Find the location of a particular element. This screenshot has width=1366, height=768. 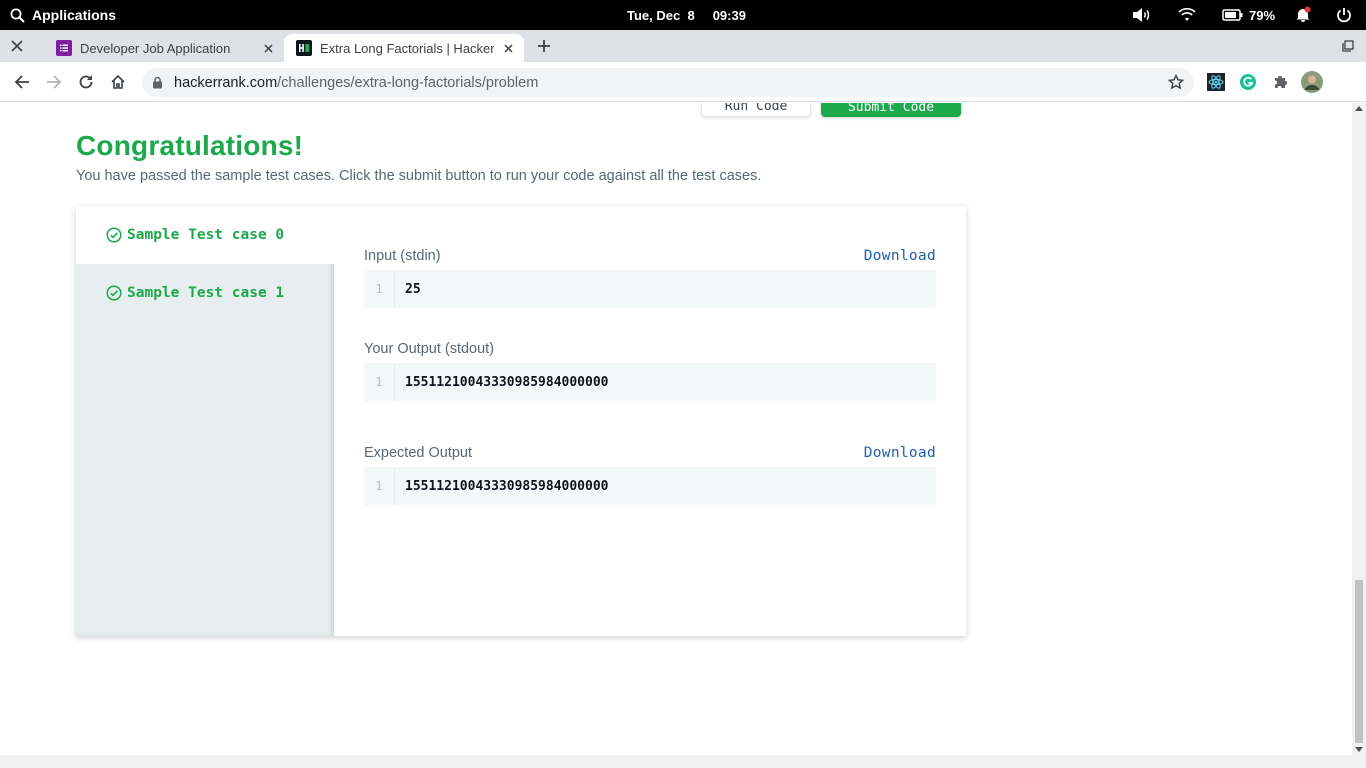

test-case-tab-1: Sample Test case 1 is located at coordinates (205, 293).